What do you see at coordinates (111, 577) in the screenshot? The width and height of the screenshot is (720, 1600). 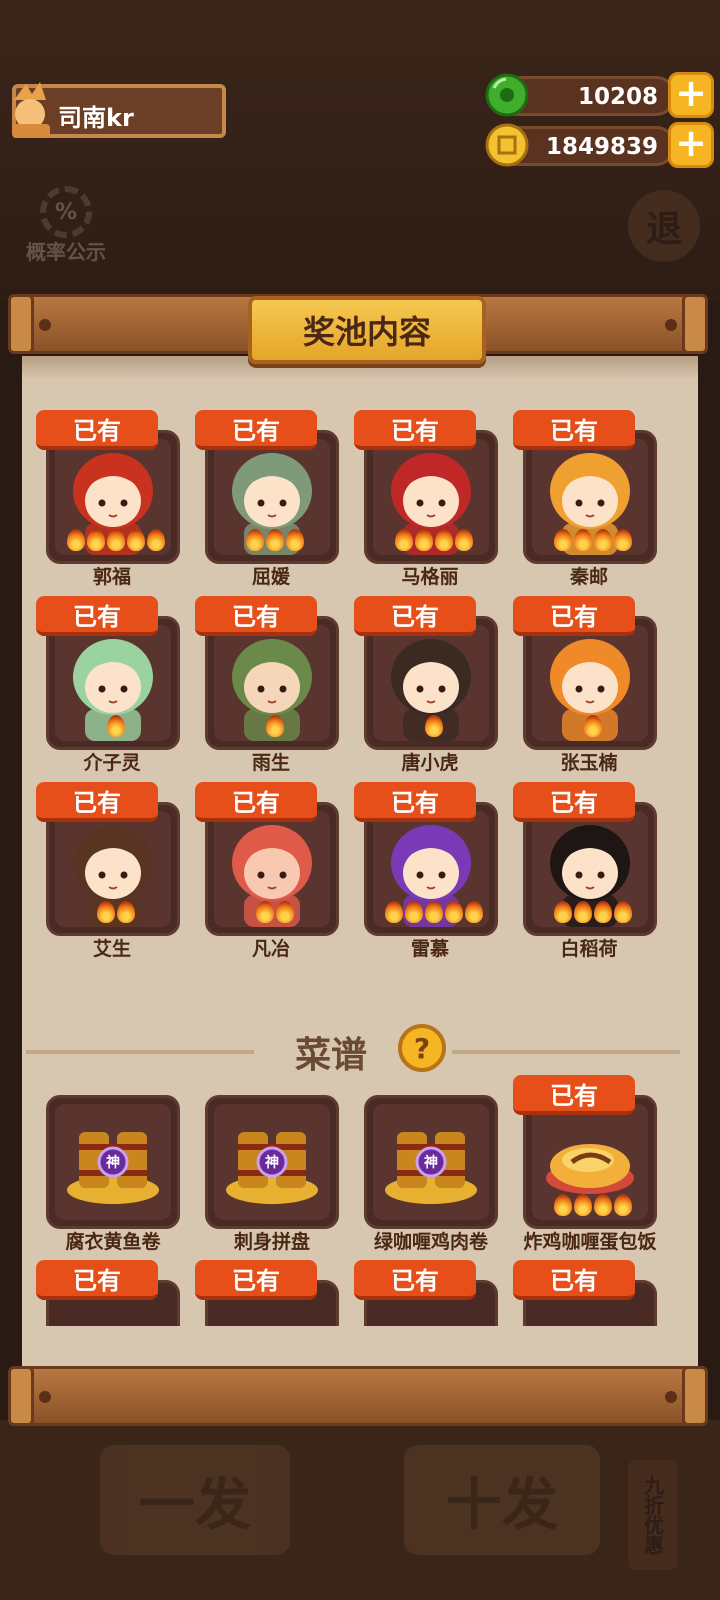 I see `character-name: 郭福` at bounding box center [111, 577].